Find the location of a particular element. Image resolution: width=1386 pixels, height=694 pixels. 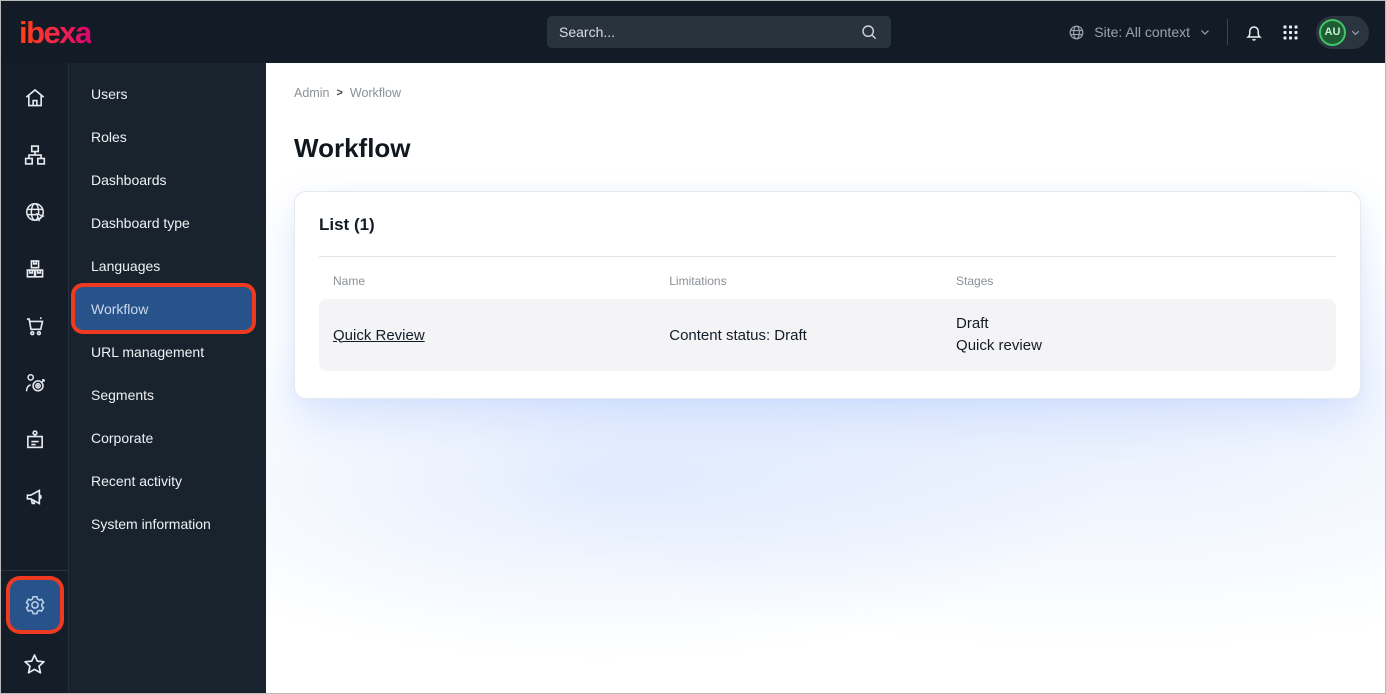

cart-icon is located at coordinates (34, 325).